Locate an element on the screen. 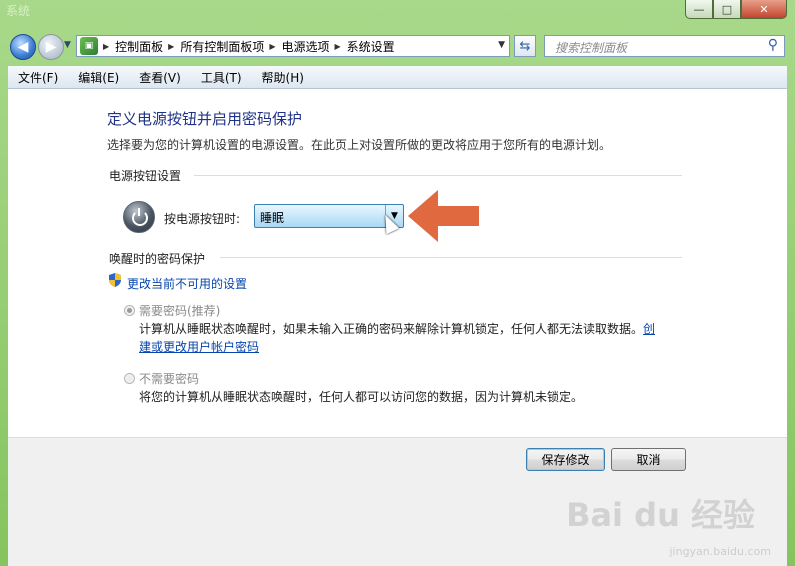  annotation-arrow-icon is located at coordinates (443, 216).